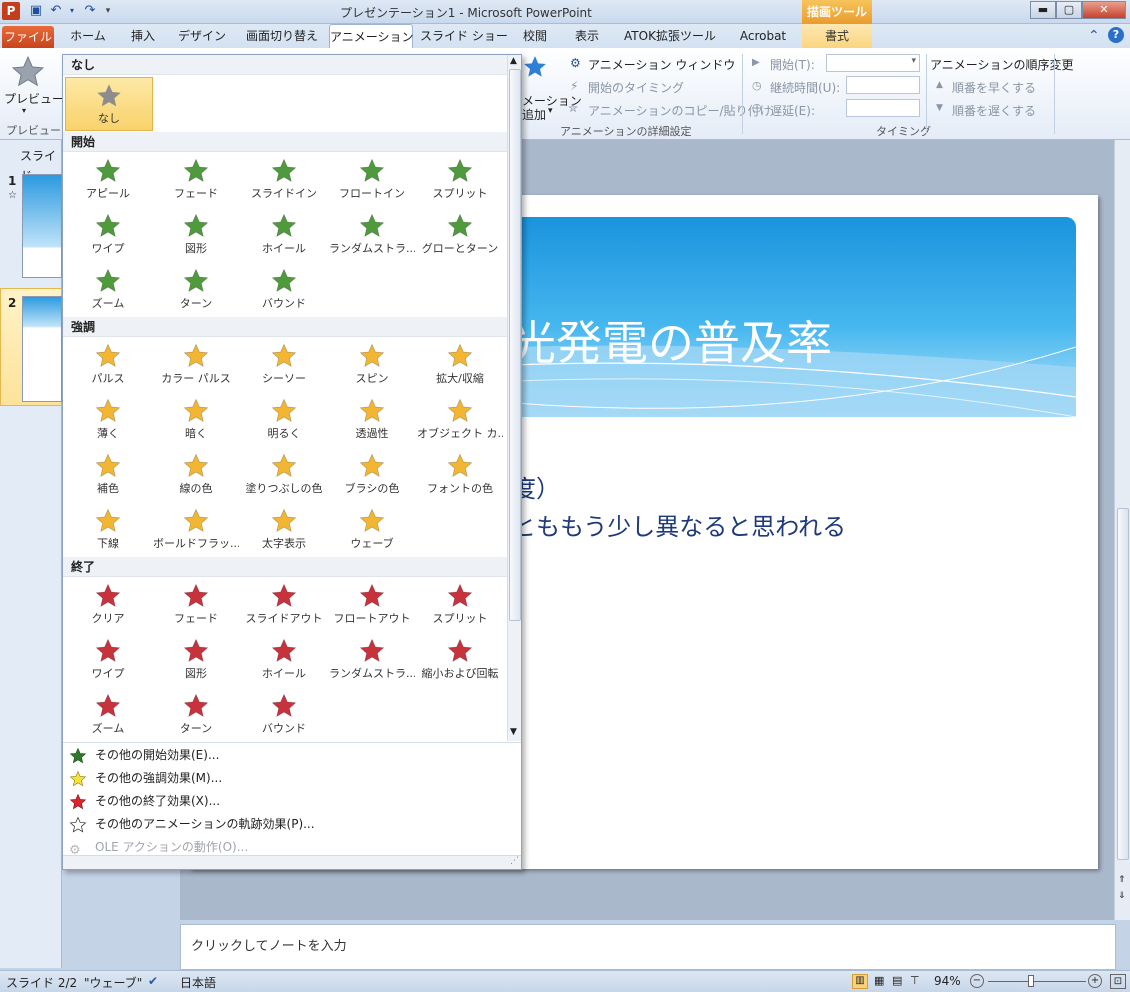 Image resolution: width=1130 pixels, height=992 pixels. What do you see at coordinates (198, 982) in the screenshot?
I see `language: 日本語` at bounding box center [198, 982].